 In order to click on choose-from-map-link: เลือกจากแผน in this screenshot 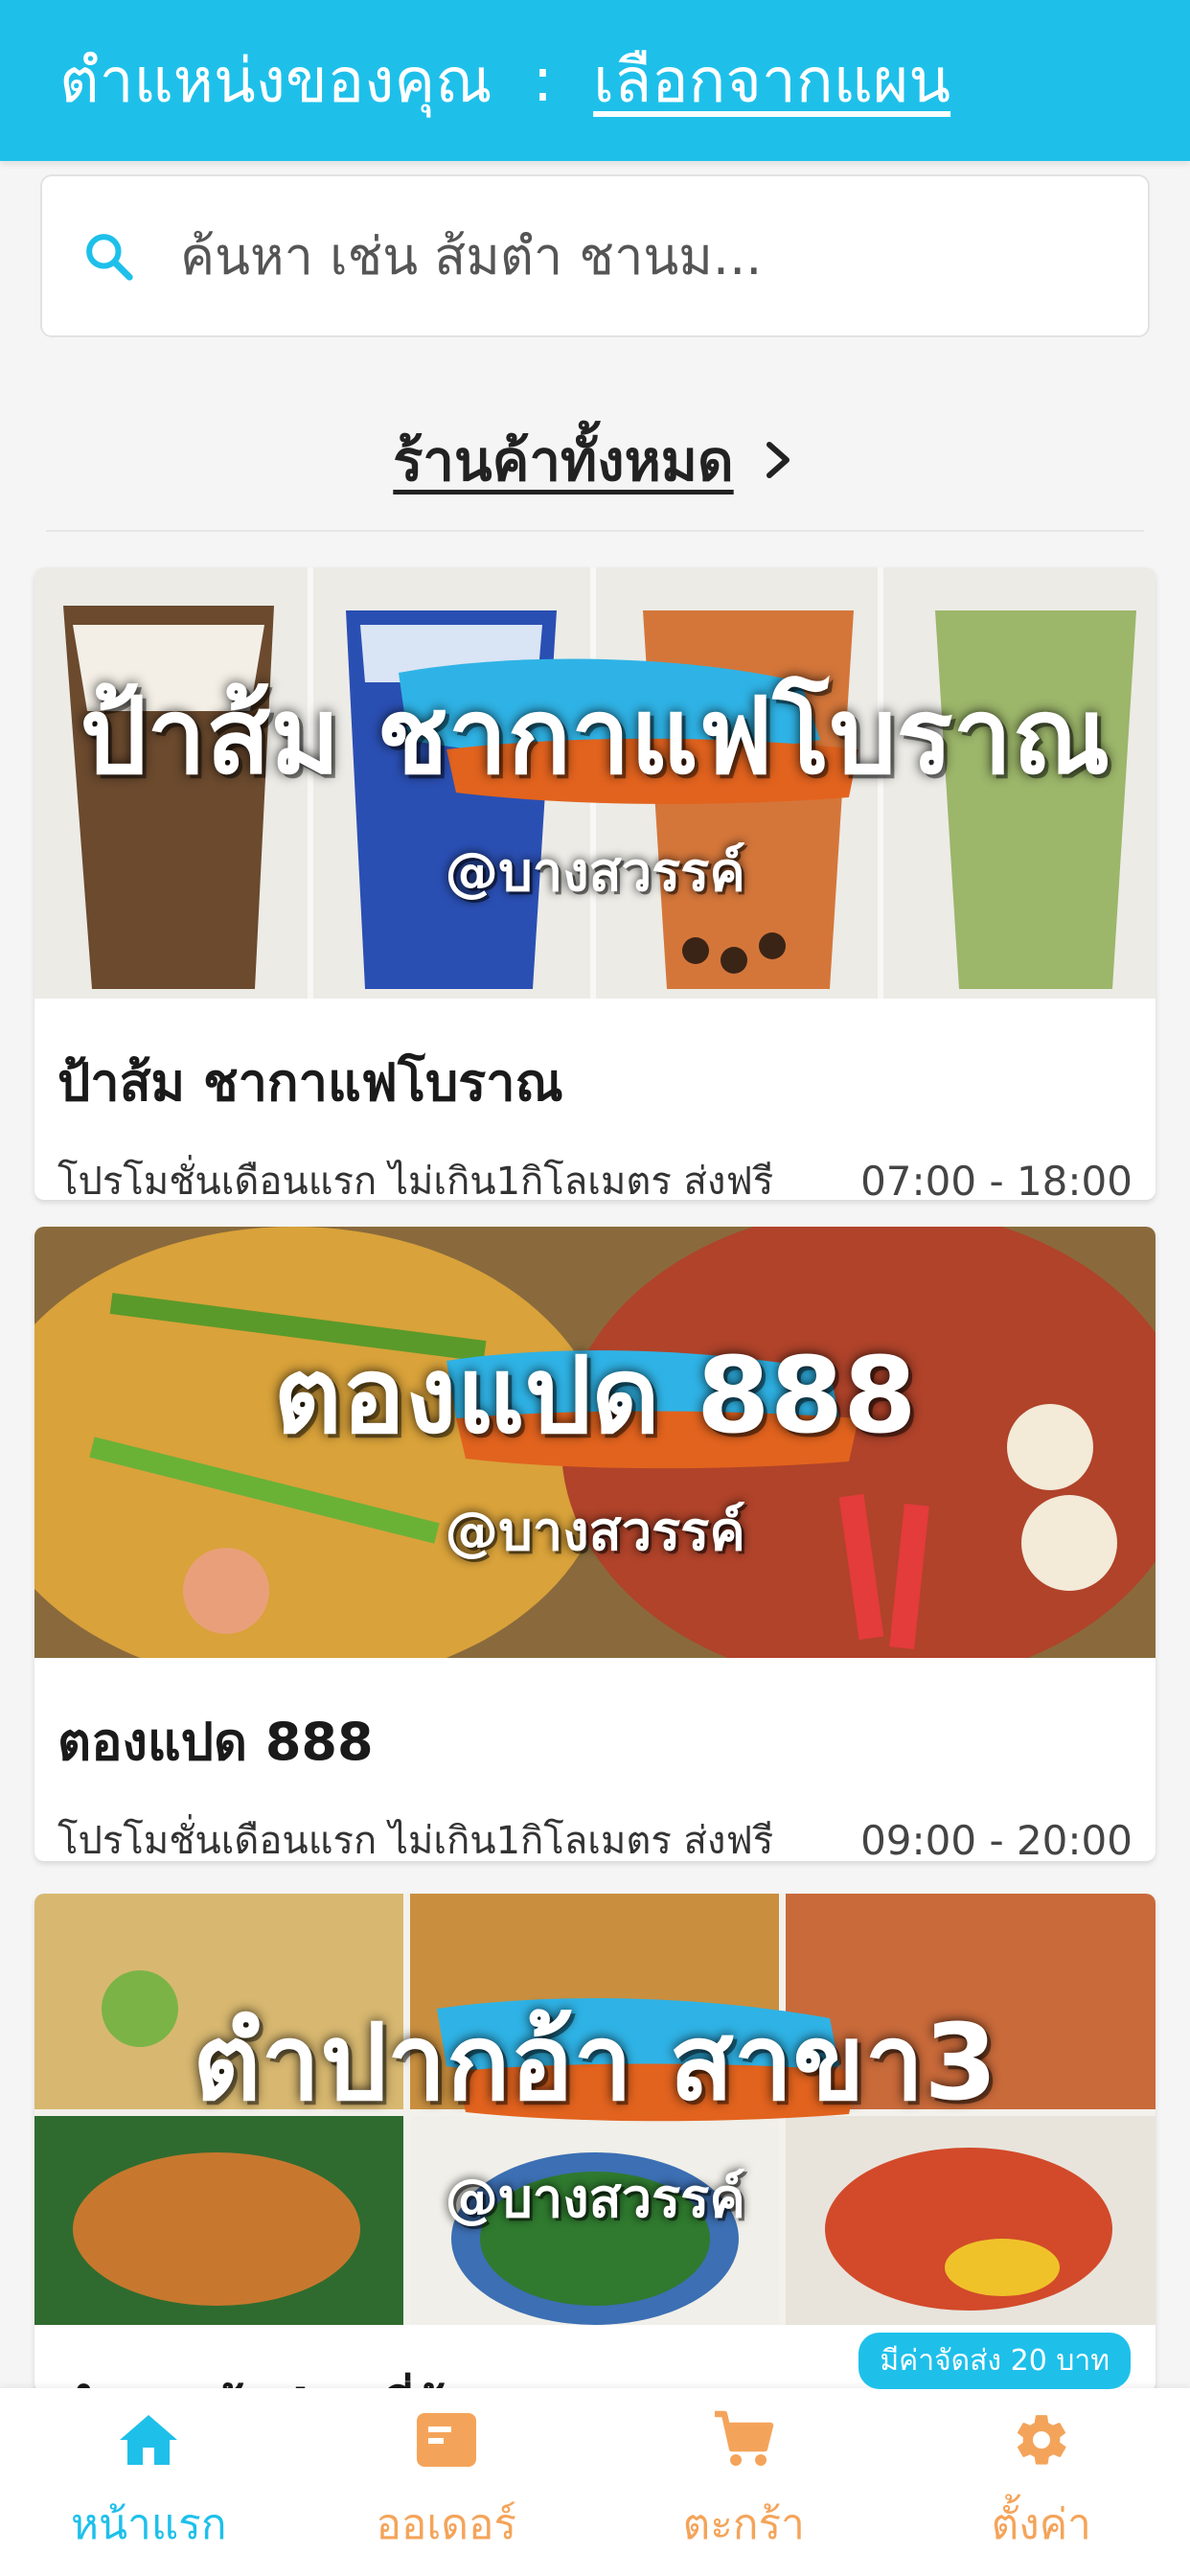, I will do `click(772, 80)`.